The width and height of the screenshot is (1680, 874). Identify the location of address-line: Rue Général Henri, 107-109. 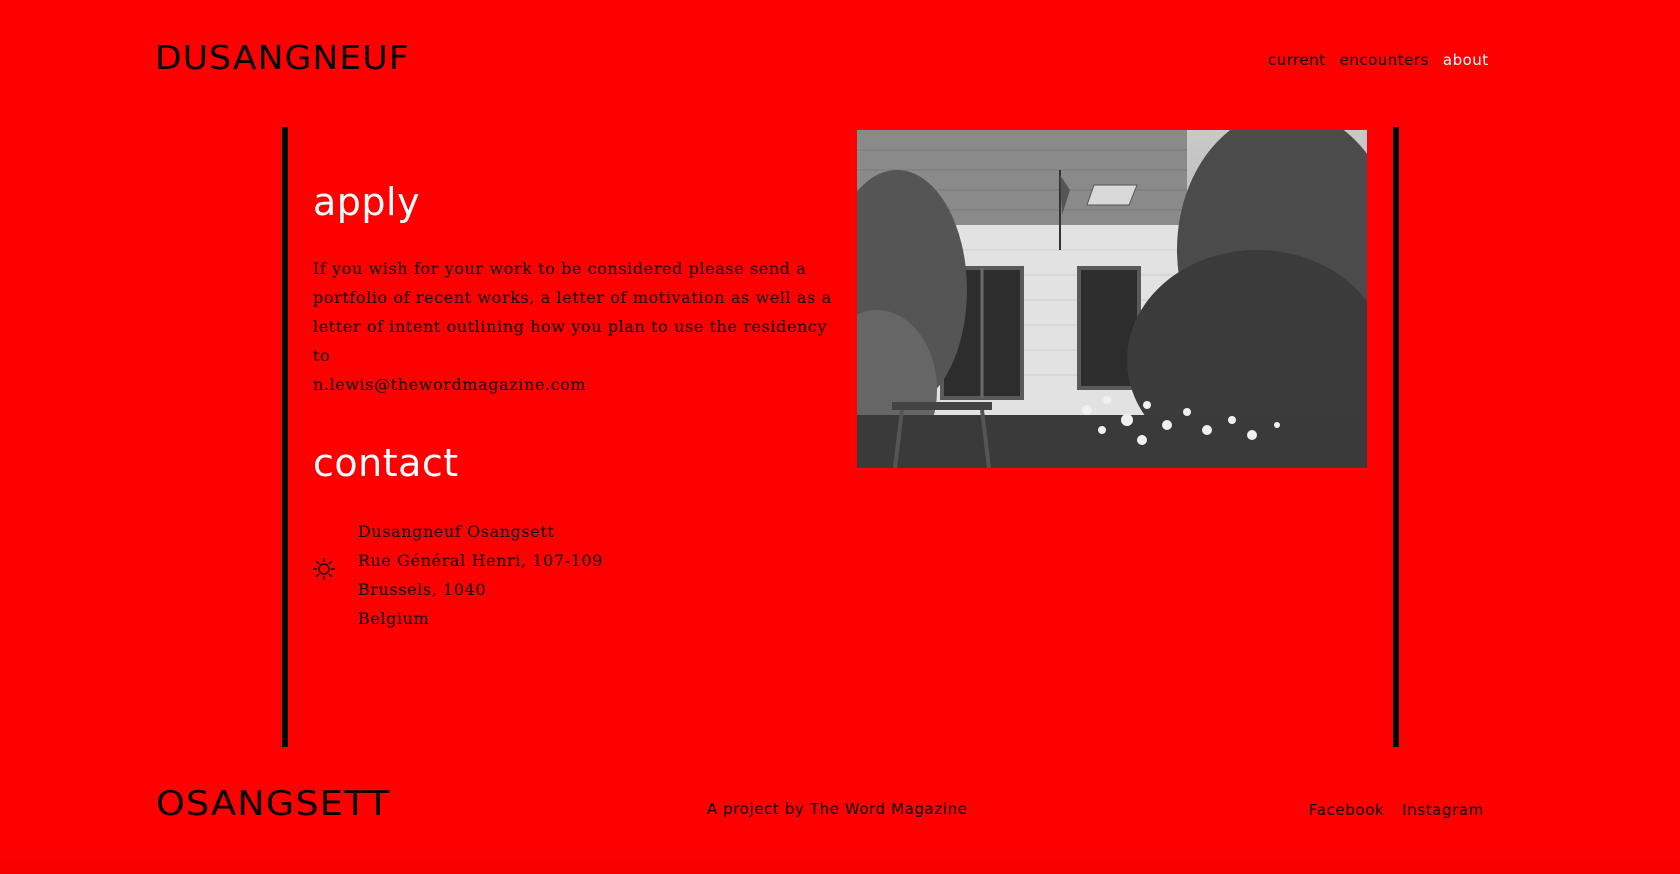
(481, 560).